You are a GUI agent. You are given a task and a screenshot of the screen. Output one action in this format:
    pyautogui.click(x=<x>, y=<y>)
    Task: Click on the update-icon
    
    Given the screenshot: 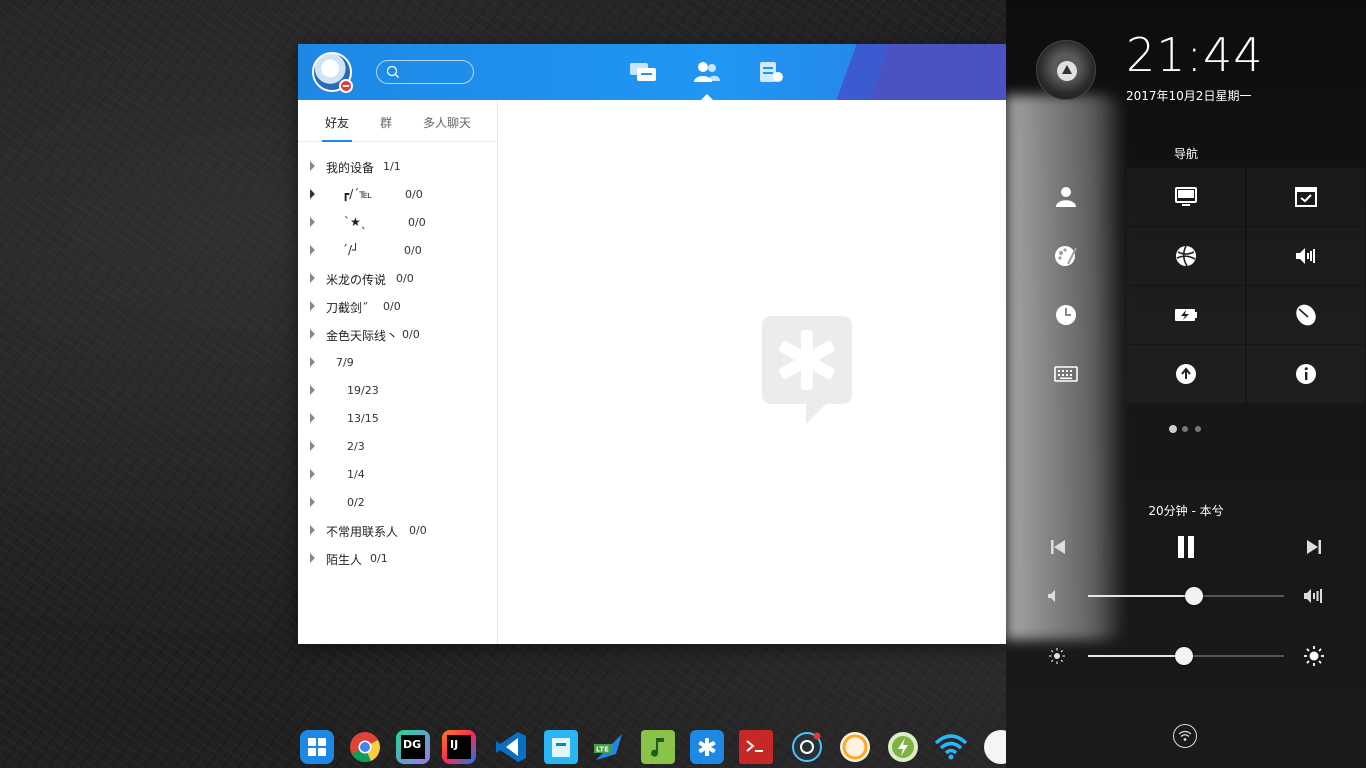 What is the action you would take?
    pyautogui.click(x=1186, y=374)
    